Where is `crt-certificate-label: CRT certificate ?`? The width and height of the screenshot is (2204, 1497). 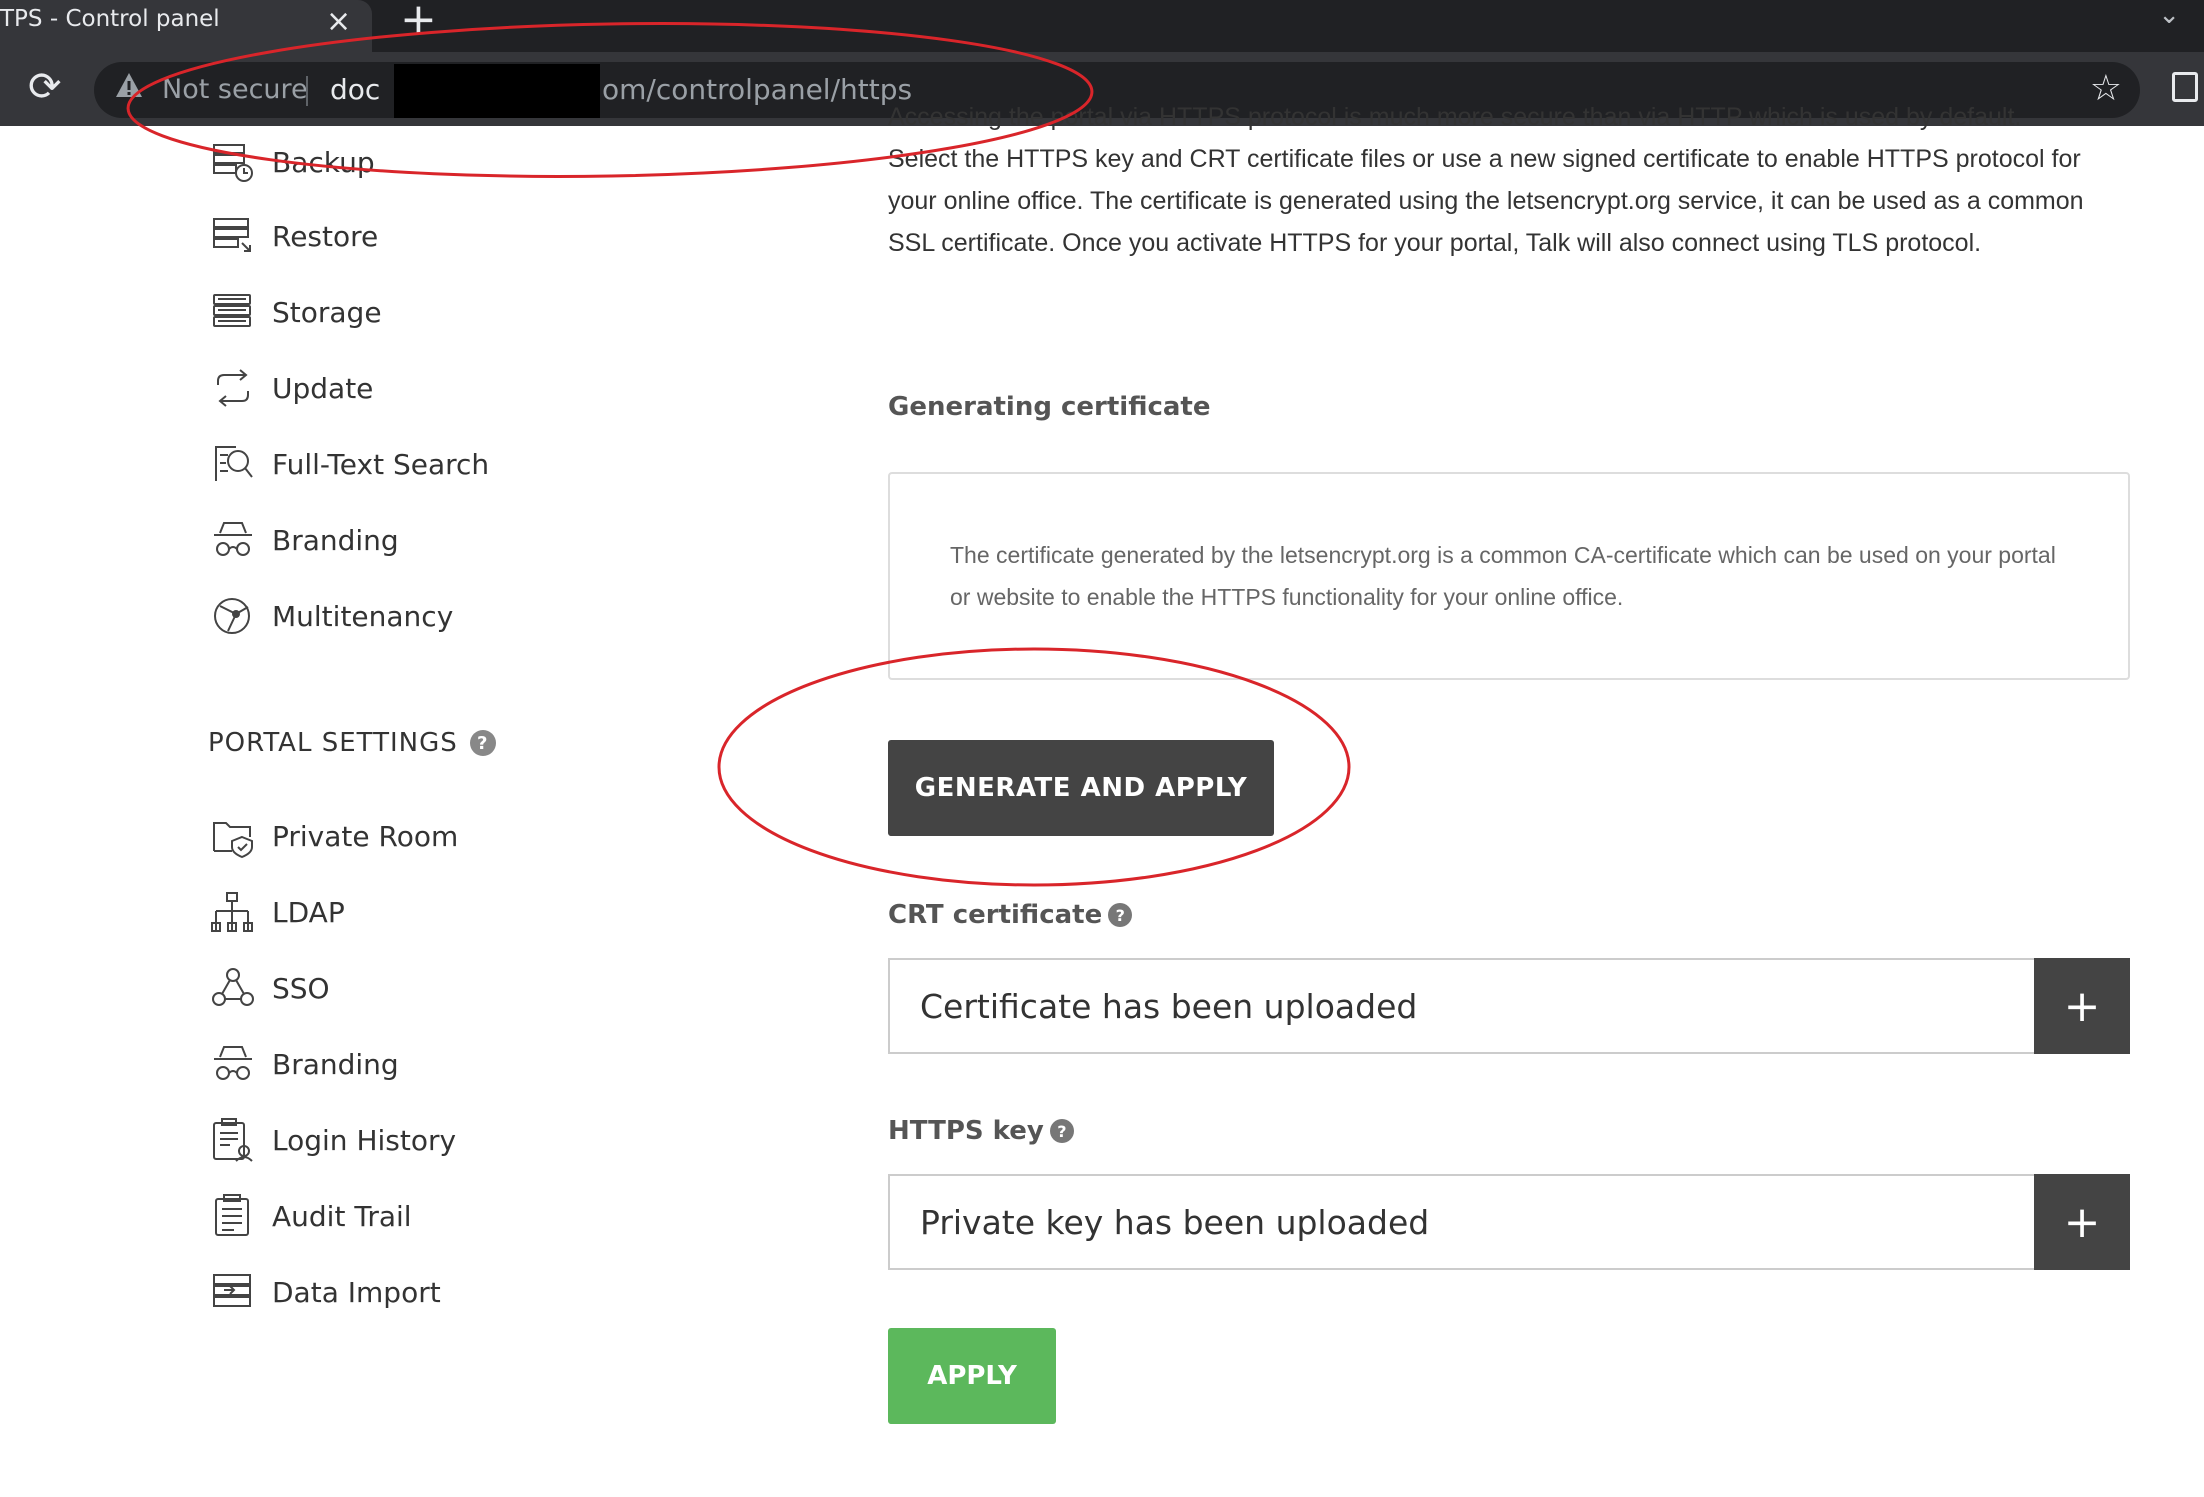 crt-certificate-label: CRT certificate ? is located at coordinates (1010, 915).